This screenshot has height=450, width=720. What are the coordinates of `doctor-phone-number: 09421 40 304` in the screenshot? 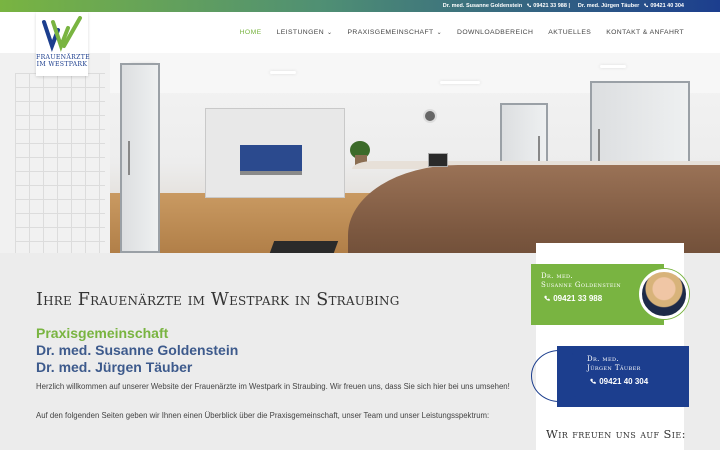 It's located at (624, 381).